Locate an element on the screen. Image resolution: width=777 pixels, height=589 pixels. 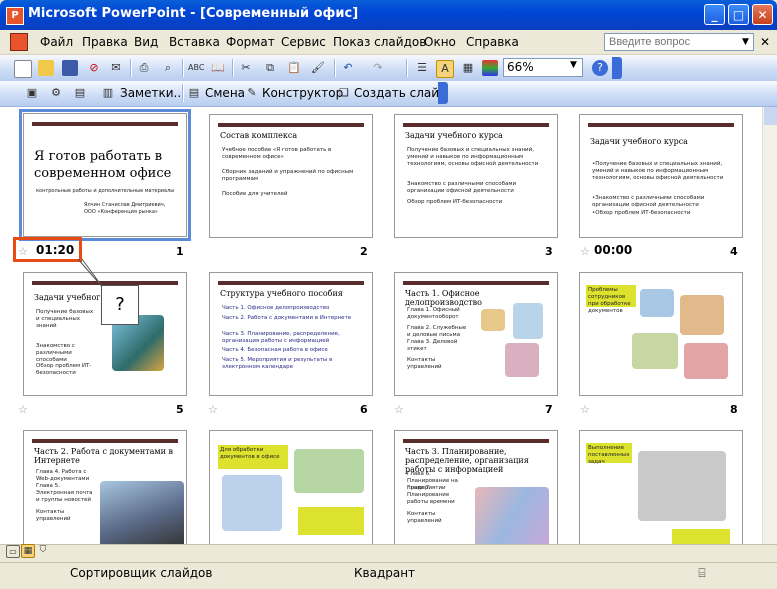
research-icon: 📖 is located at coordinates (218, 68).